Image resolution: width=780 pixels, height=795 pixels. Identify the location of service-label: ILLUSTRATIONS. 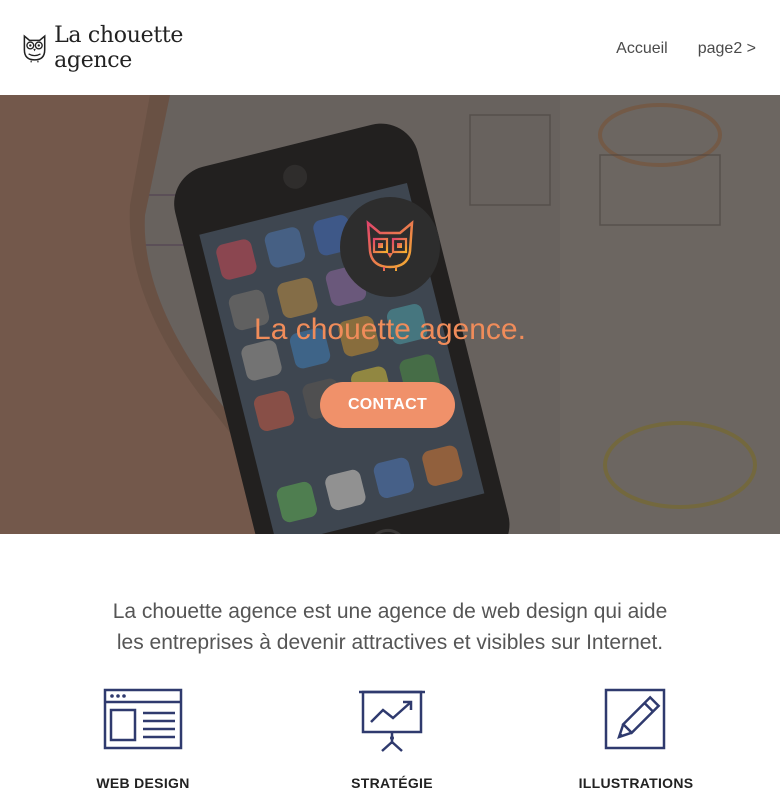
(636, 783).